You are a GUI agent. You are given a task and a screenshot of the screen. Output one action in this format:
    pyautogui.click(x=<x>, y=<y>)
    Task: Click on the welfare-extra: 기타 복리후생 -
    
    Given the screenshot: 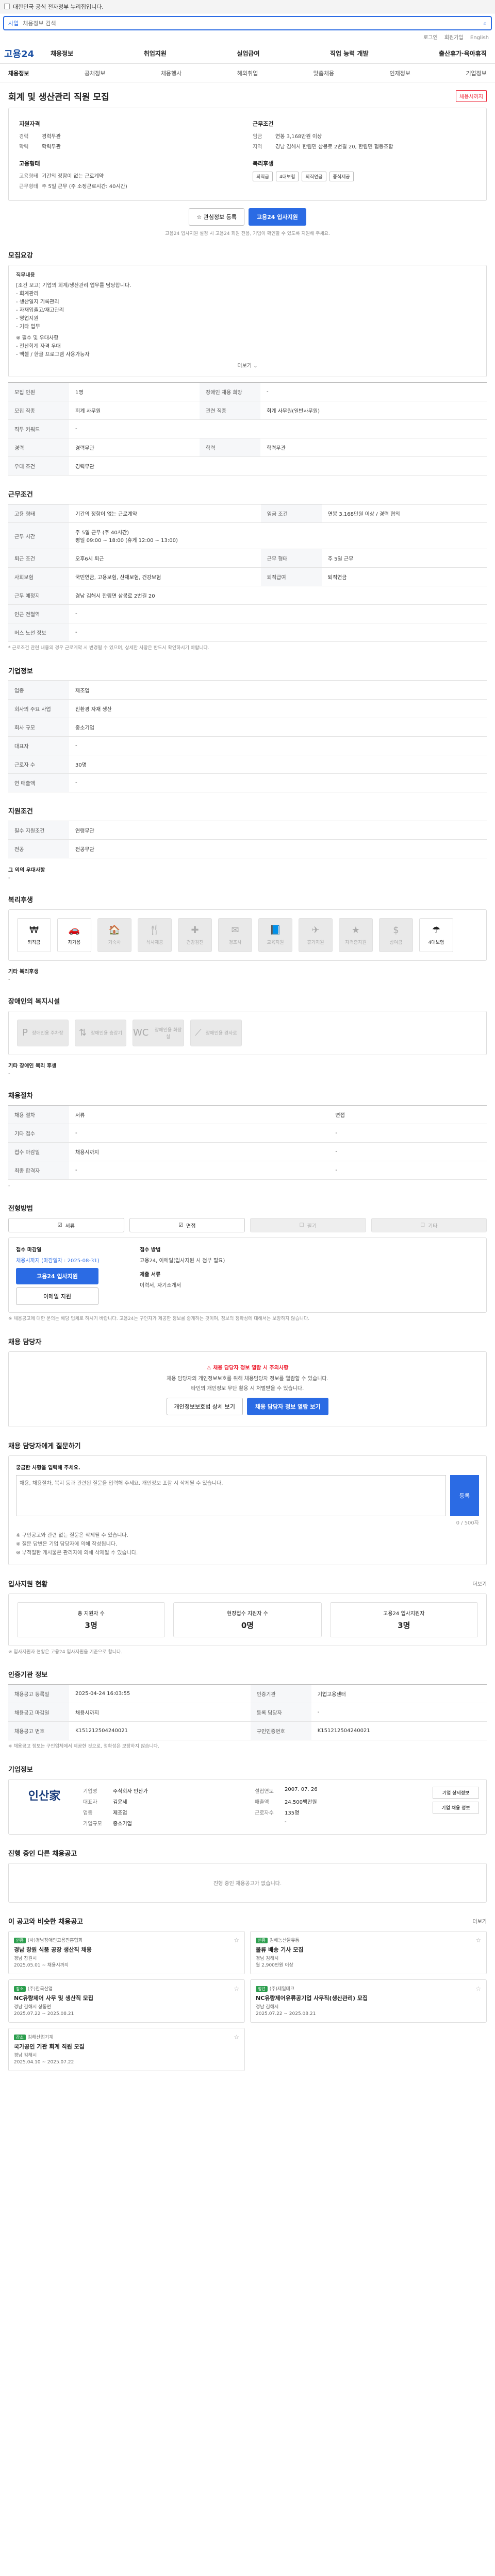 What is the action you would take?
    pyautogui.click(x=247, y=974)
    